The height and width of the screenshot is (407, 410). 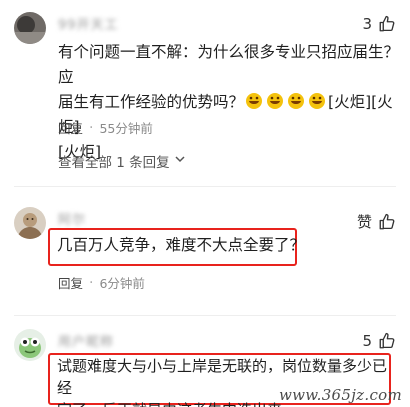 I want to click on comment-meta: 回复 · 6分钟前, so click(x=101, y=282).